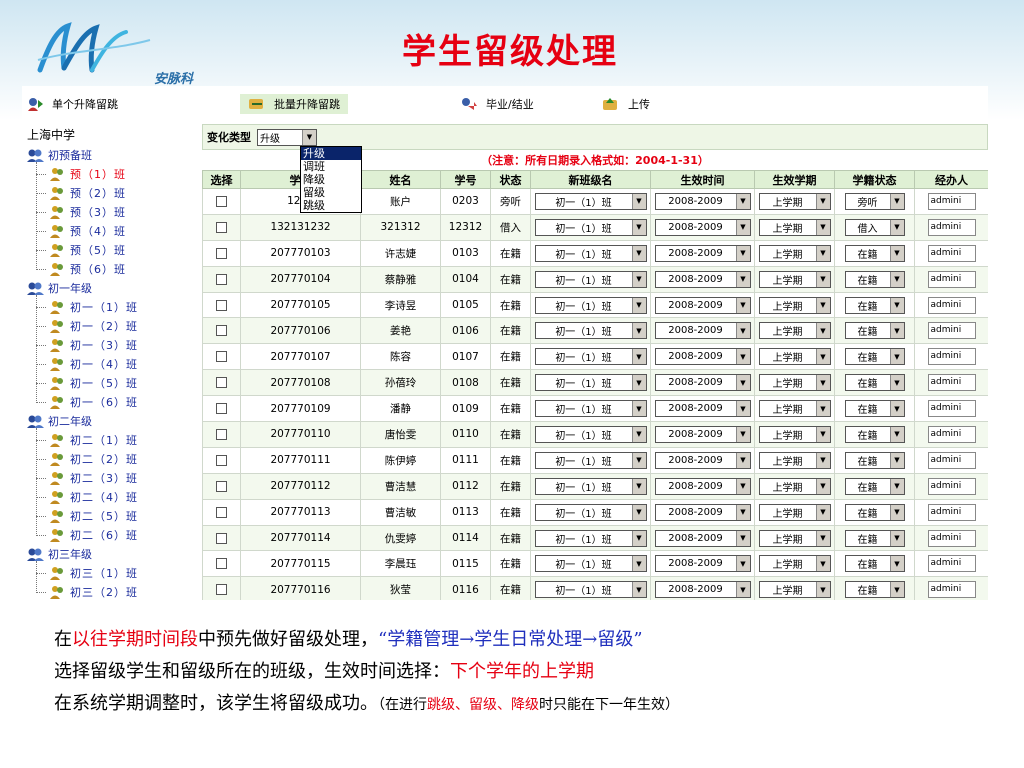  I want to click on tree-class-node: 预（5）班, so click(88, 250).